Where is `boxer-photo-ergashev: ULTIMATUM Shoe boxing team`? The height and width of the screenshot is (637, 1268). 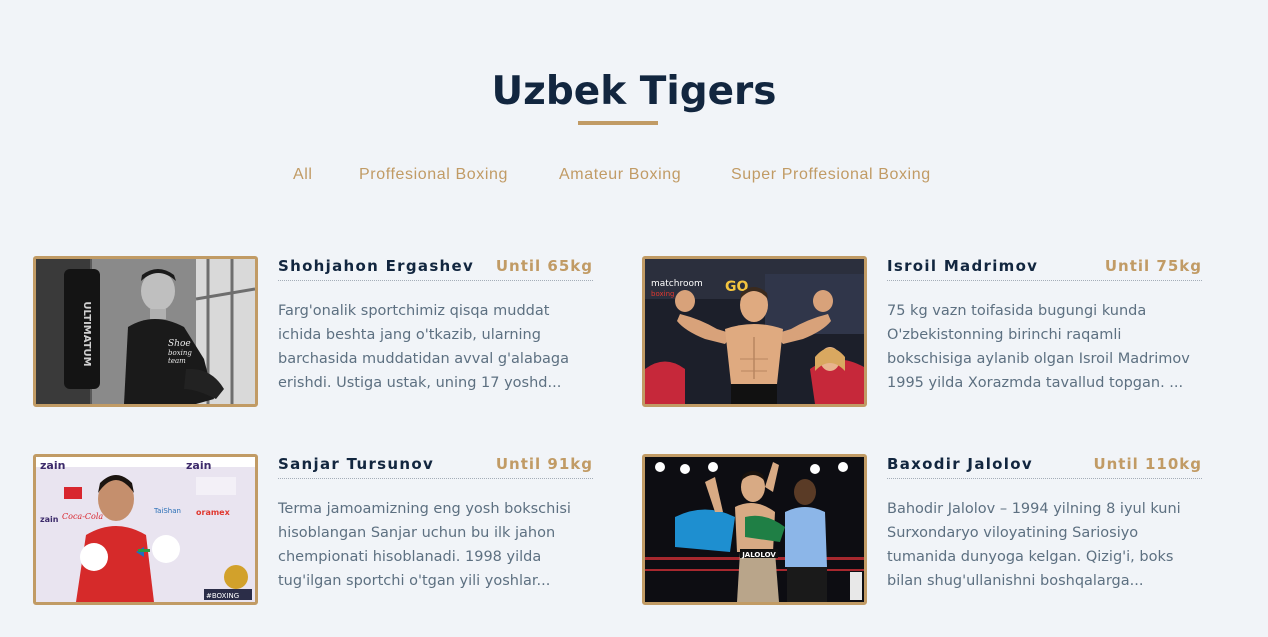
boxer-photo-ergashev: ULTIMATUM Shoe boxing team is located at coordinates (145, 331).